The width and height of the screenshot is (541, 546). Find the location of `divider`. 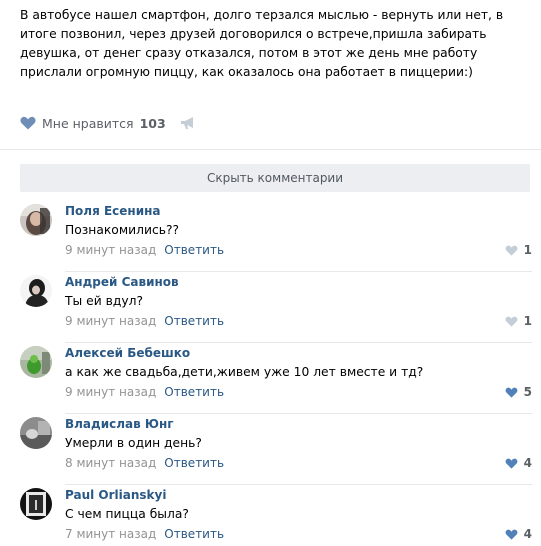

divider is located at coordinates (270, 149).